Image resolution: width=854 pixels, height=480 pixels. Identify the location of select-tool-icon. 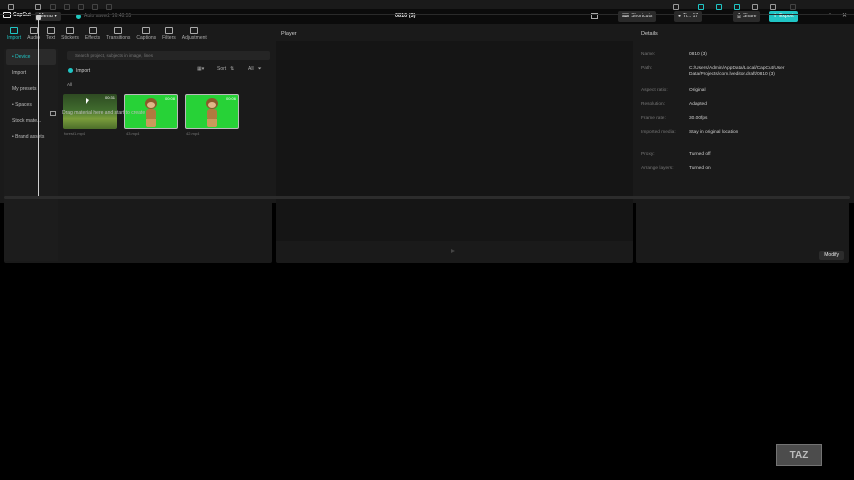
(11, 7).